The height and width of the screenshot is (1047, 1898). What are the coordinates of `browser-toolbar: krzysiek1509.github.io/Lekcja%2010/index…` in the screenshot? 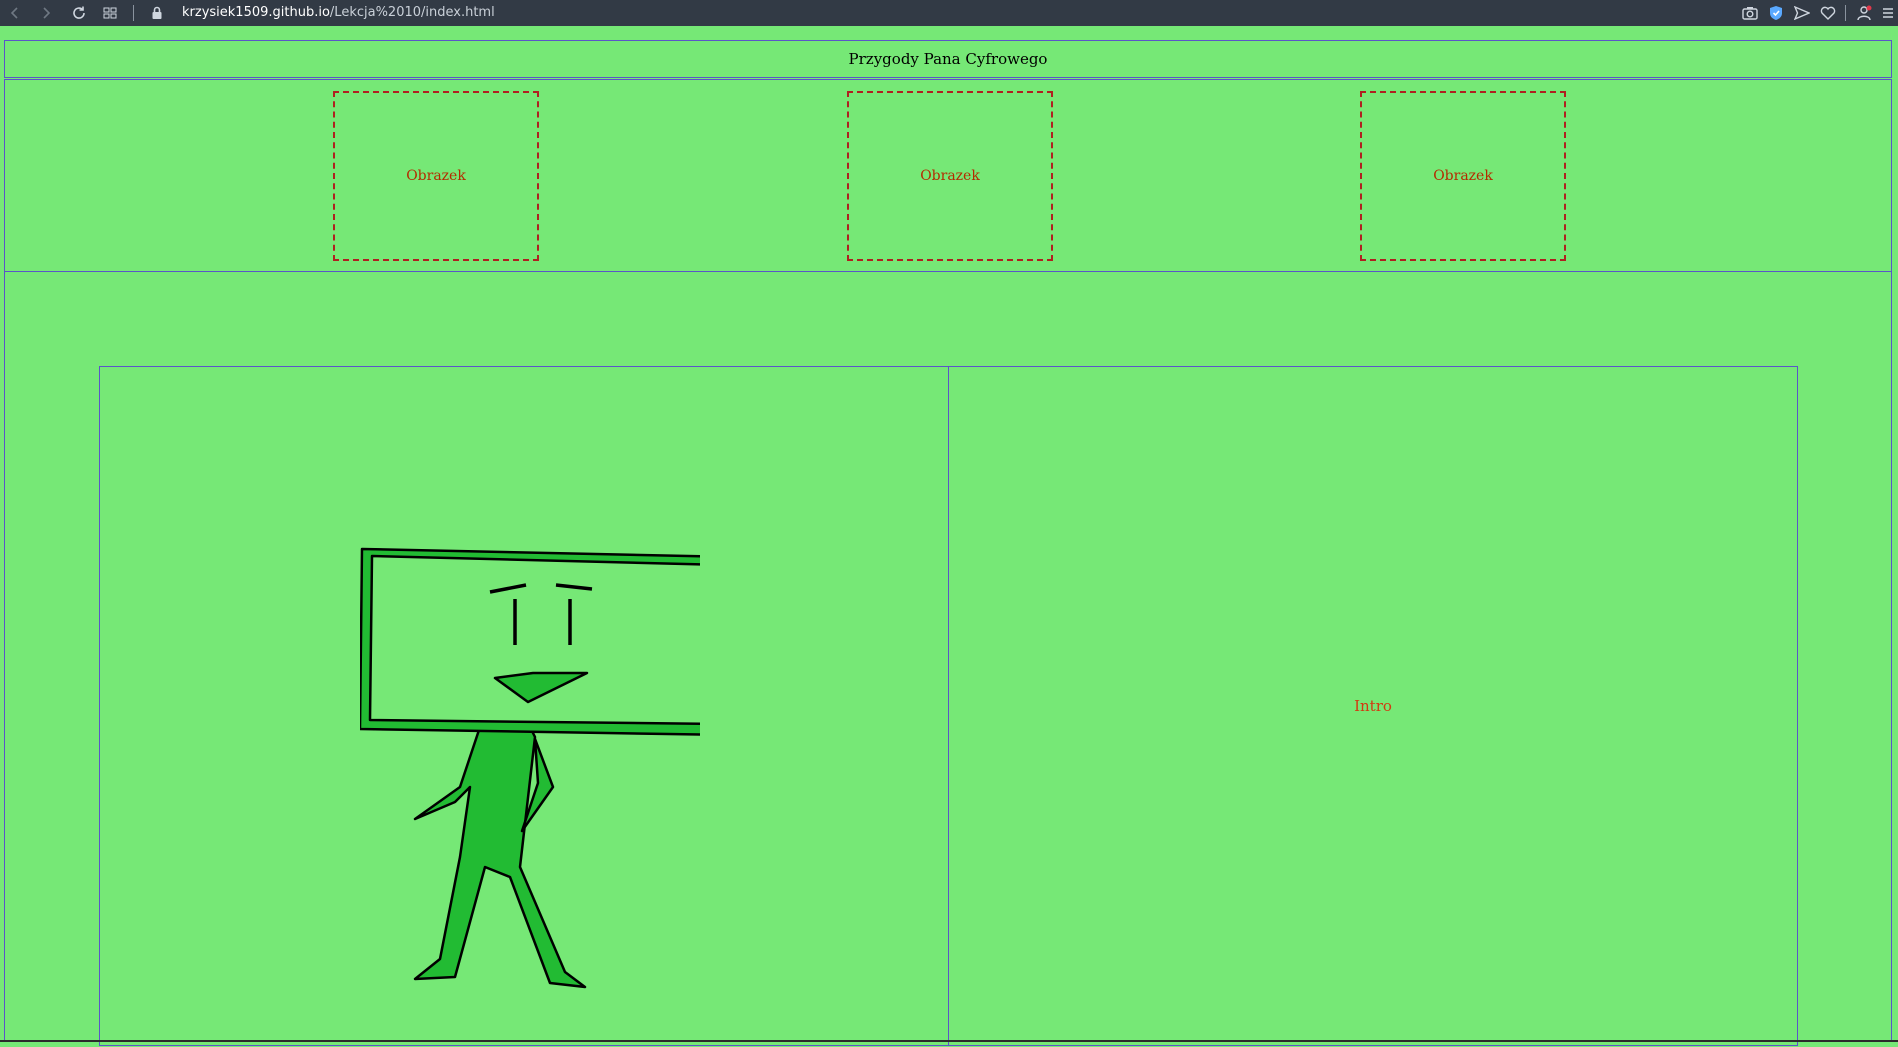 It's located at (949, 13).